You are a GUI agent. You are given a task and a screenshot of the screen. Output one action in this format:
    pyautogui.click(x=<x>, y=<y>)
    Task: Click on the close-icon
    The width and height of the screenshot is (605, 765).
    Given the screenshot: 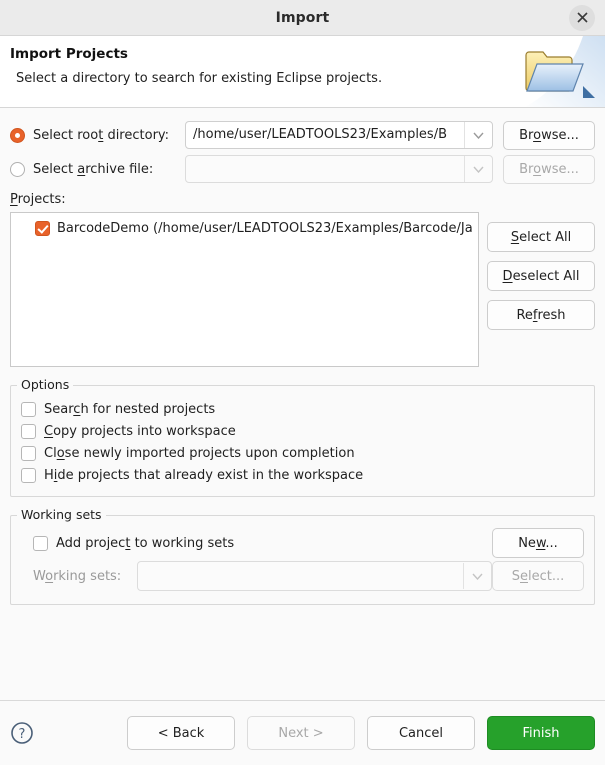 What is the action you would take?
    pyautogui.click(x=582, y=17)
    